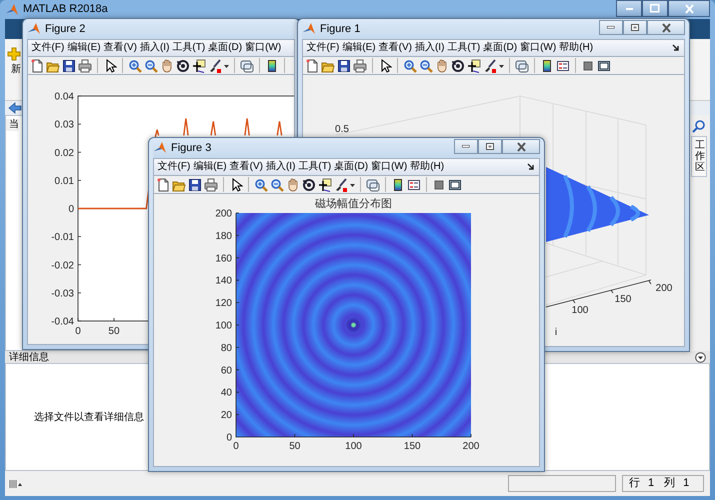 This screenshot has height=500, width=715. What do you see at coordinates (62, 266) in the screenshot?
I see `axis-tick-label: -0.02` at bounding box center [62, 266].